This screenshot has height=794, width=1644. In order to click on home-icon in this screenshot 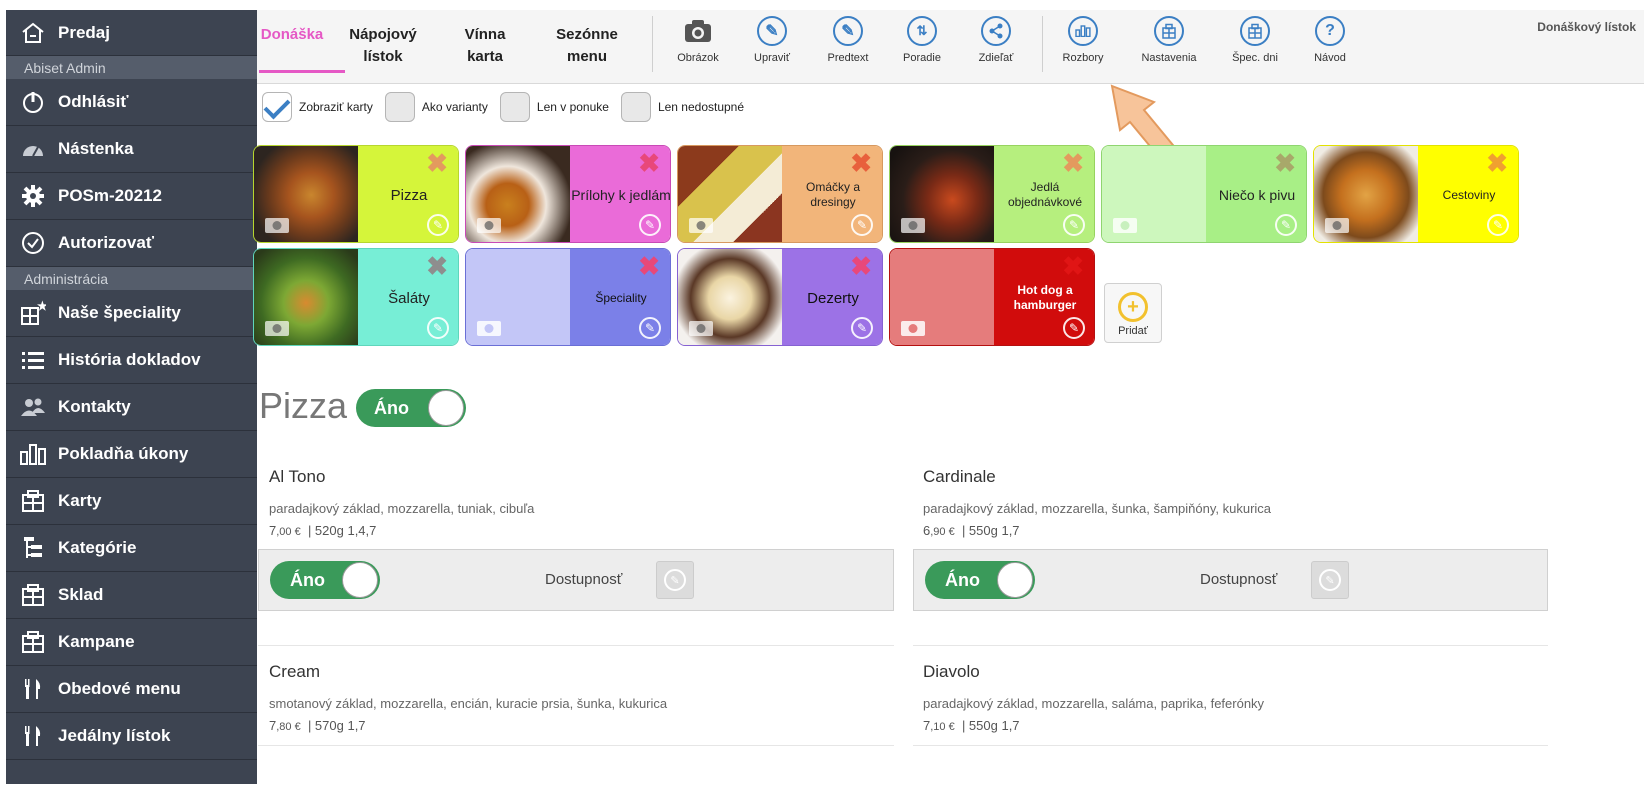, I will do `click(33, 33)`.